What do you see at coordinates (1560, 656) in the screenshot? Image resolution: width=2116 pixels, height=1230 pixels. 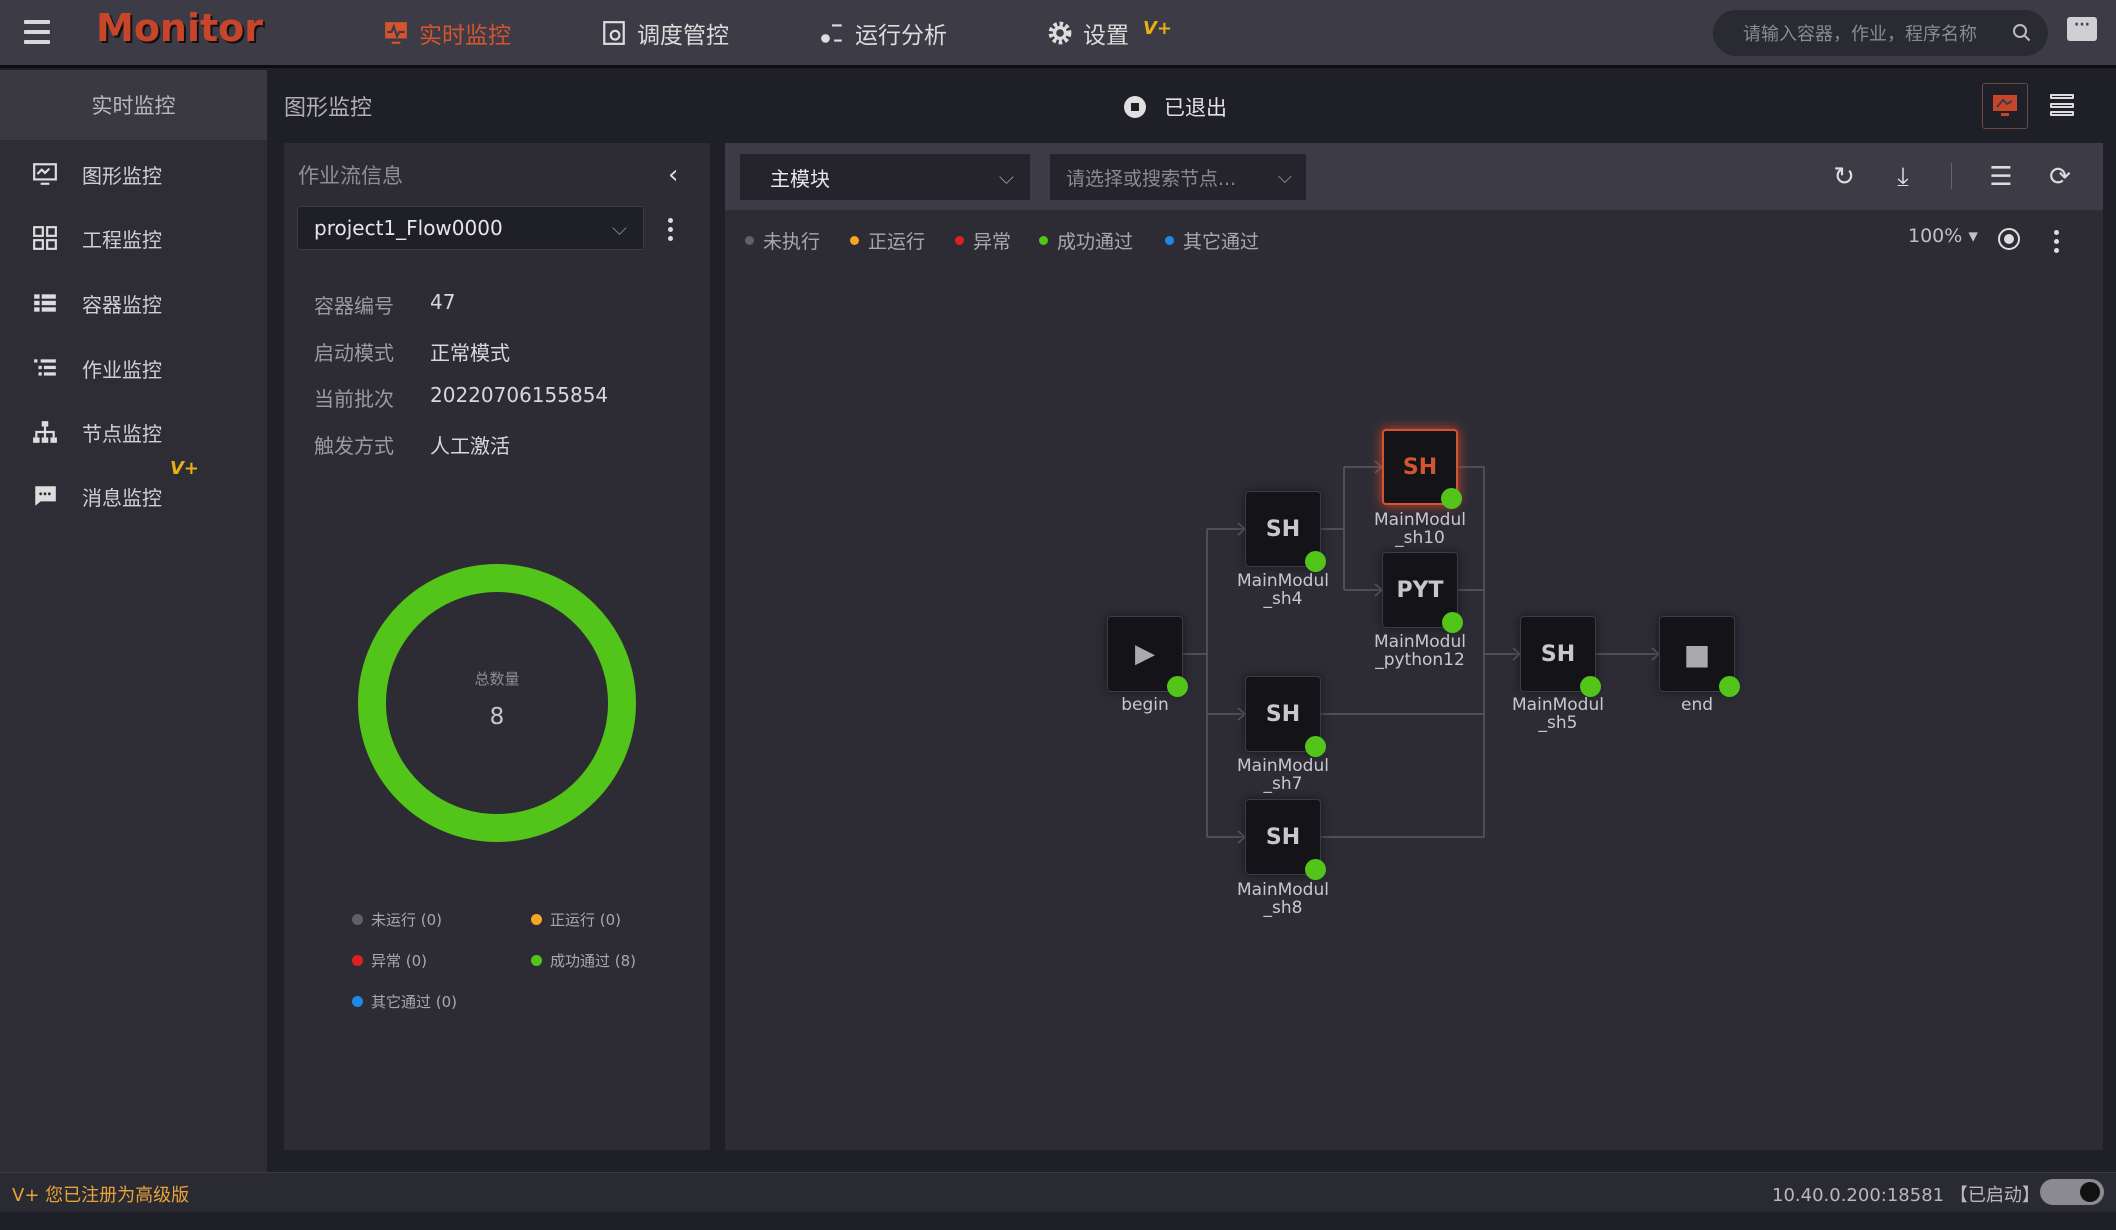 I see `node-sh5: SH` at bounding box center [1560, 656].